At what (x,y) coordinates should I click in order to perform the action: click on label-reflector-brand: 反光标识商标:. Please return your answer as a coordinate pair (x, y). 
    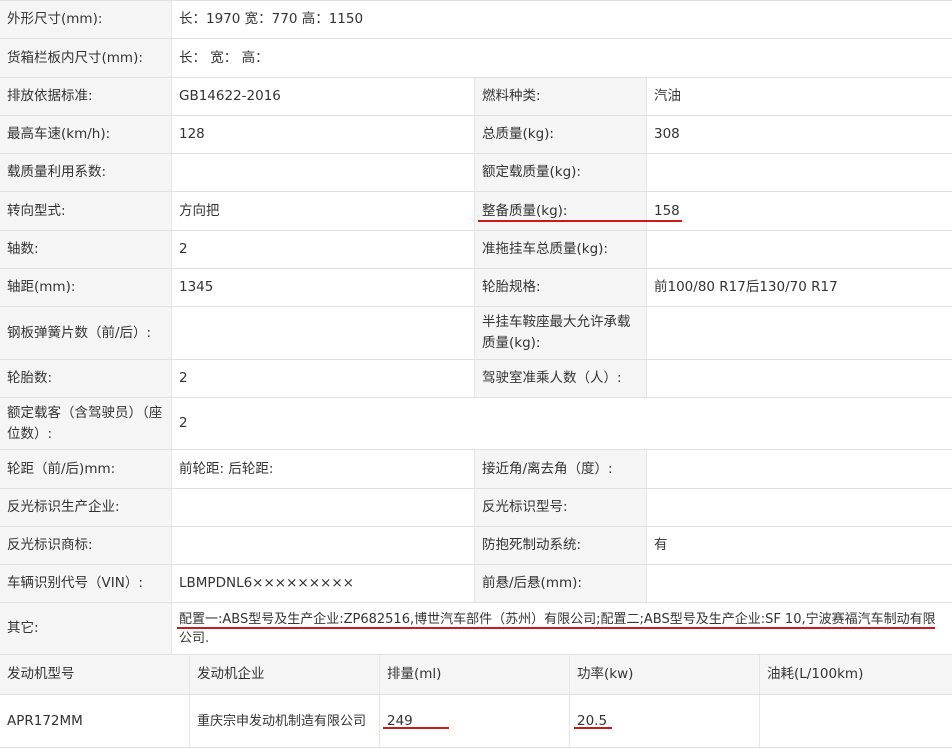
    Looking at the image, I should click on (86, 545).